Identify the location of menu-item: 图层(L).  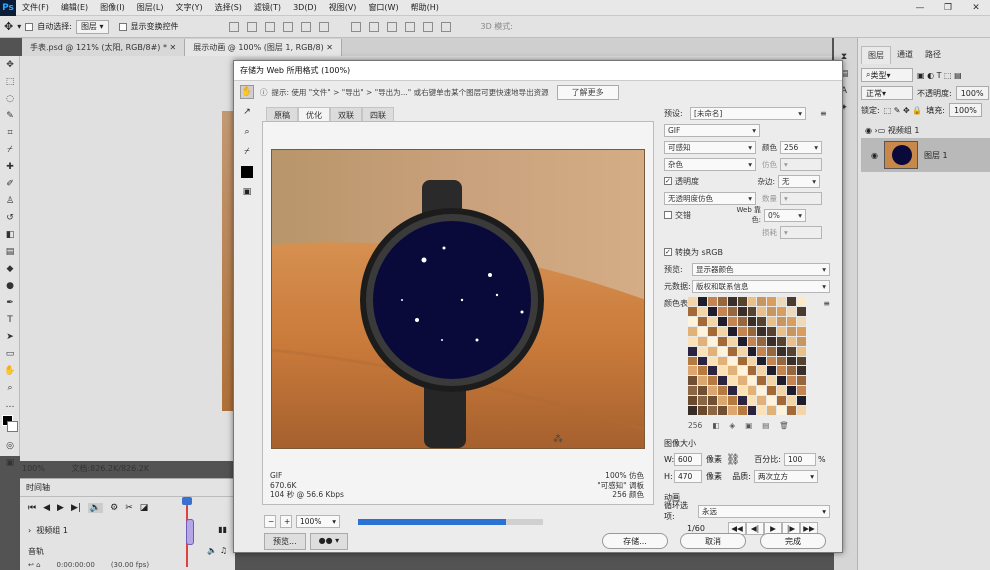
(150, 8).